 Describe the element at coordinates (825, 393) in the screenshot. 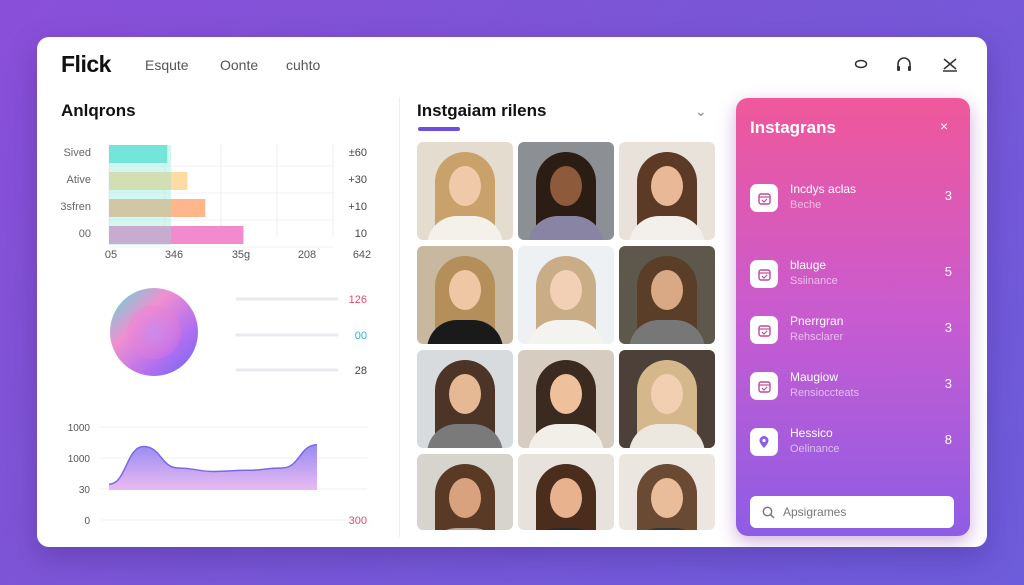

I see `panel-item-subtitle: Rensioccteats` at that location.